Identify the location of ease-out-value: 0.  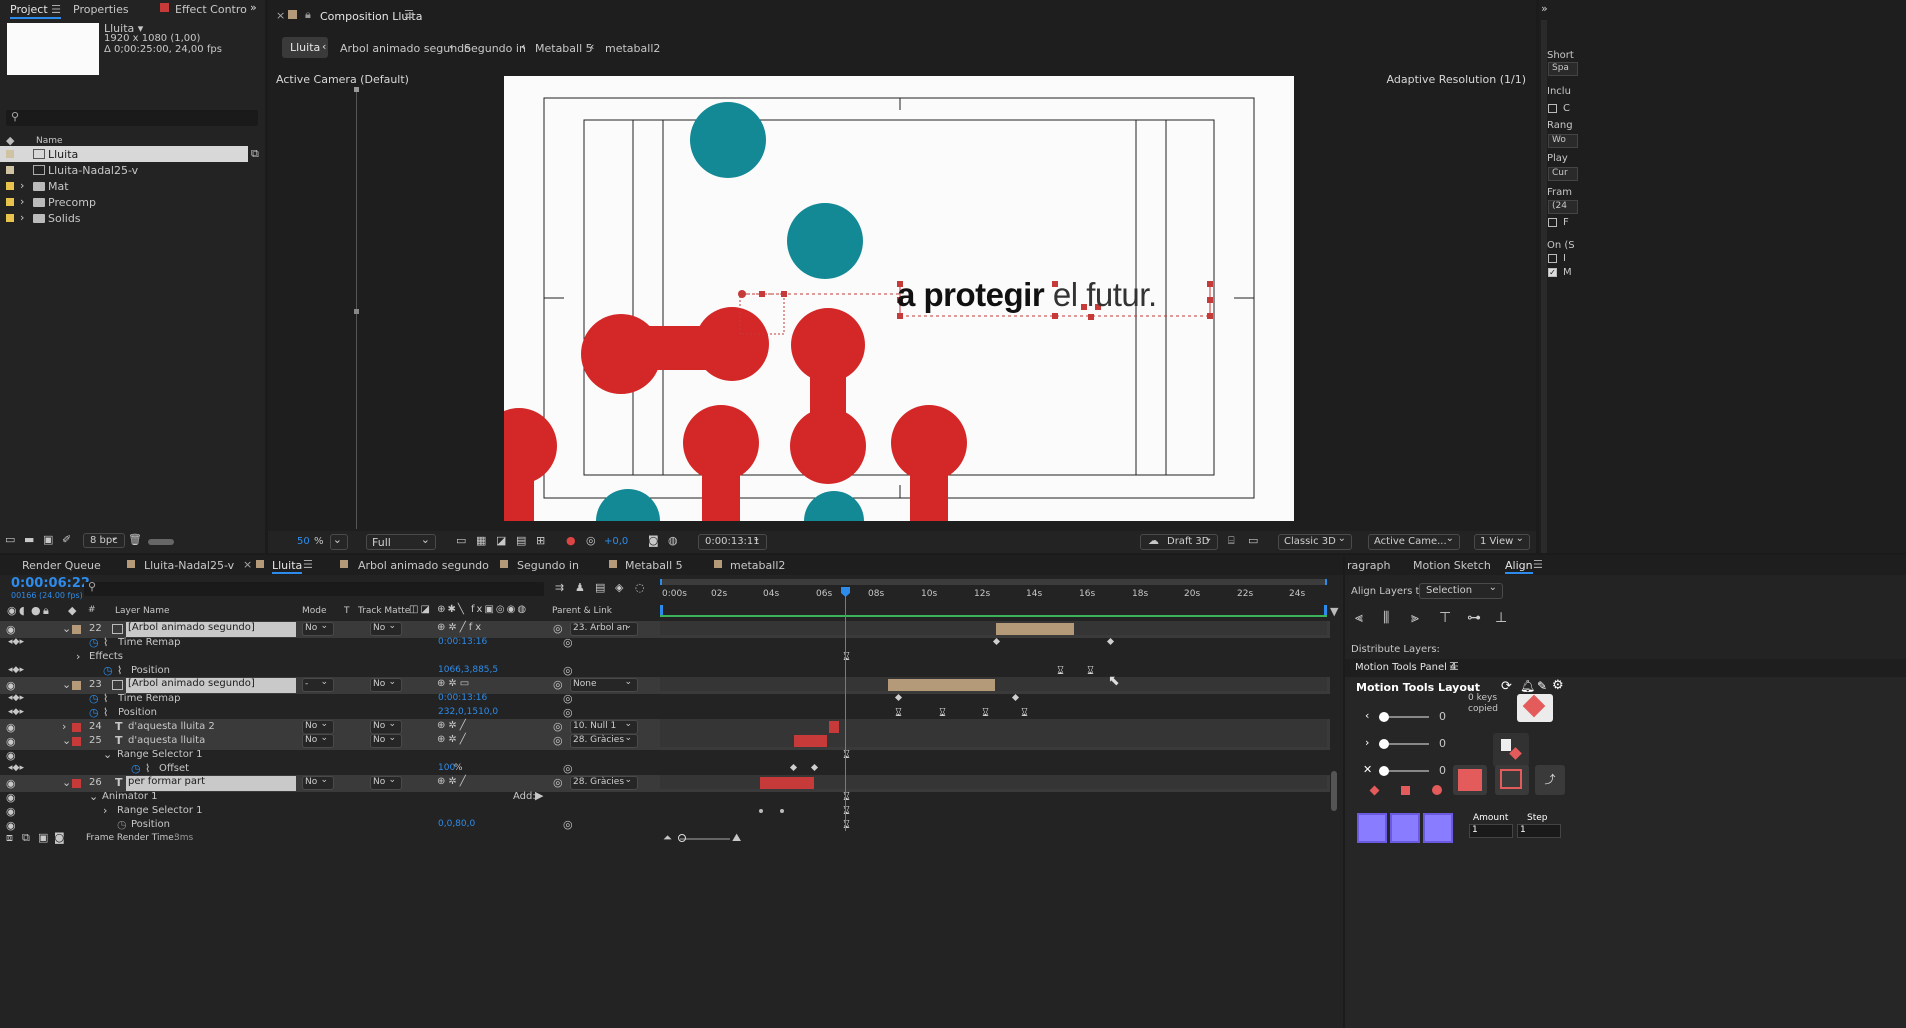
(1442, 743).